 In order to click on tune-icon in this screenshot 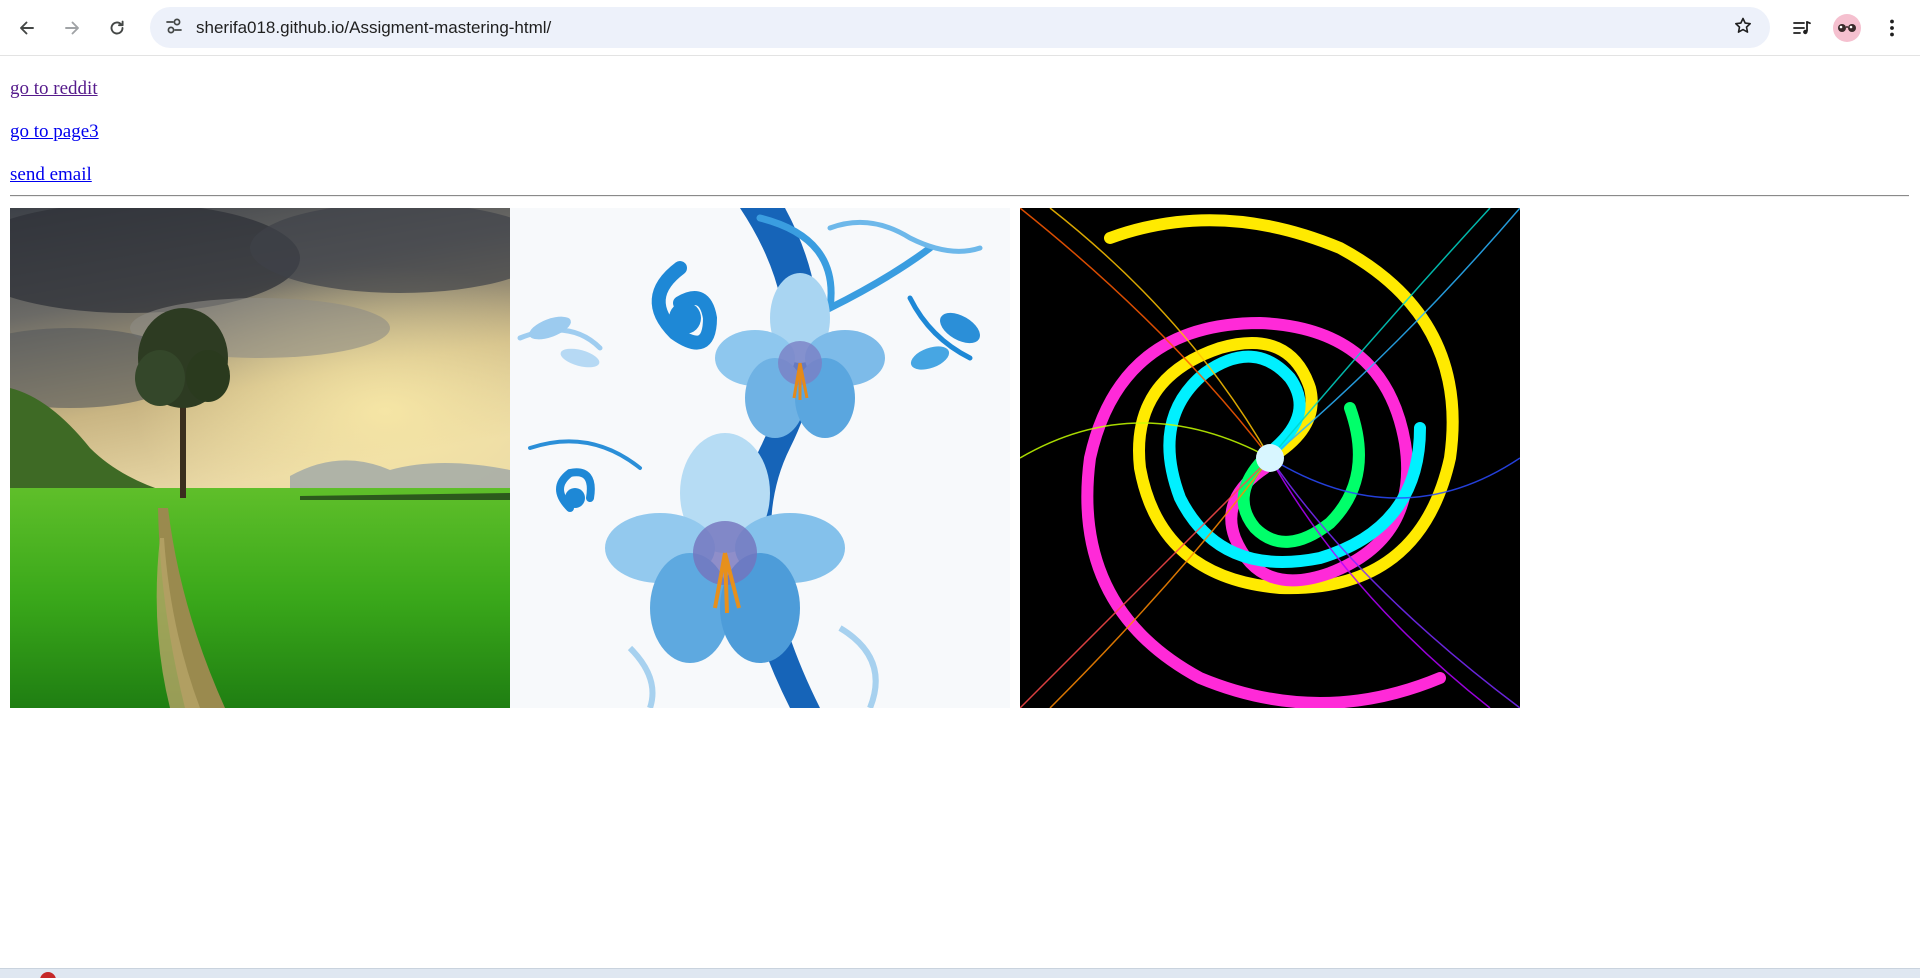, I will do `click(174, 28)`.